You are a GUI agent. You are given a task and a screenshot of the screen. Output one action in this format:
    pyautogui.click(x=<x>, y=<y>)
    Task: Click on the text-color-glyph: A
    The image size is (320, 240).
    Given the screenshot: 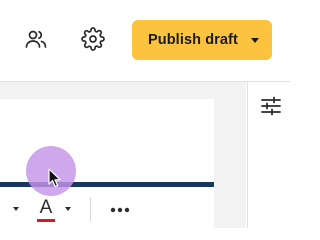 What is the action you would take?
    pyautogui.click(x=46, y=207)
    